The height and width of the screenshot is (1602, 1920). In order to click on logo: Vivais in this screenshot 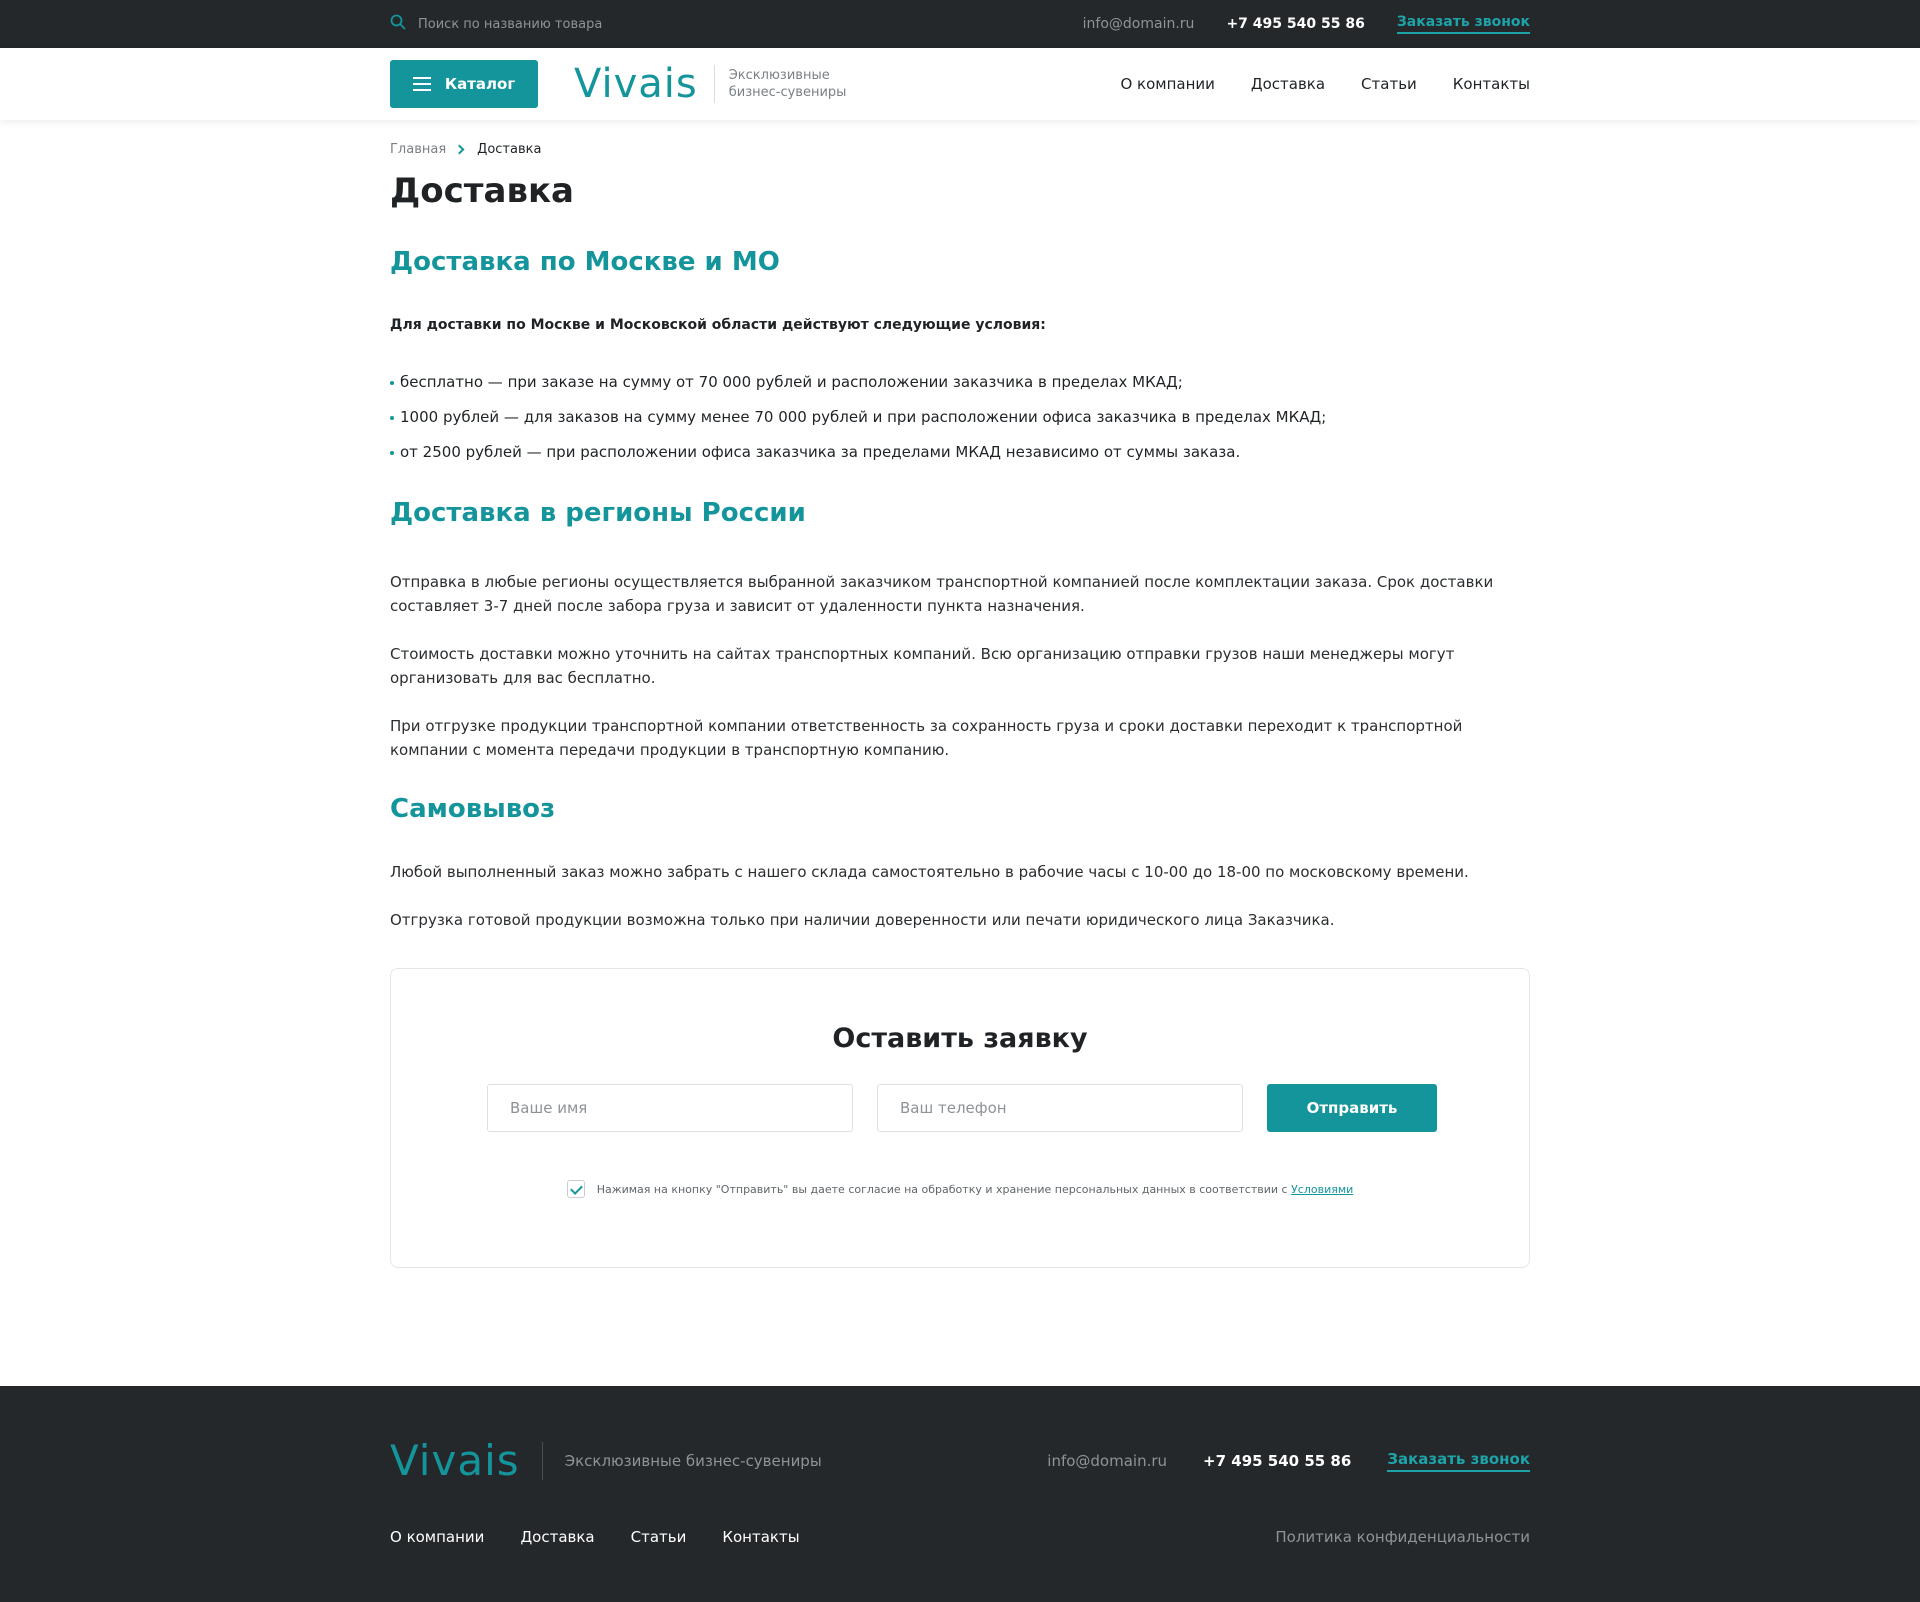, I will do `click(636, 84)`.